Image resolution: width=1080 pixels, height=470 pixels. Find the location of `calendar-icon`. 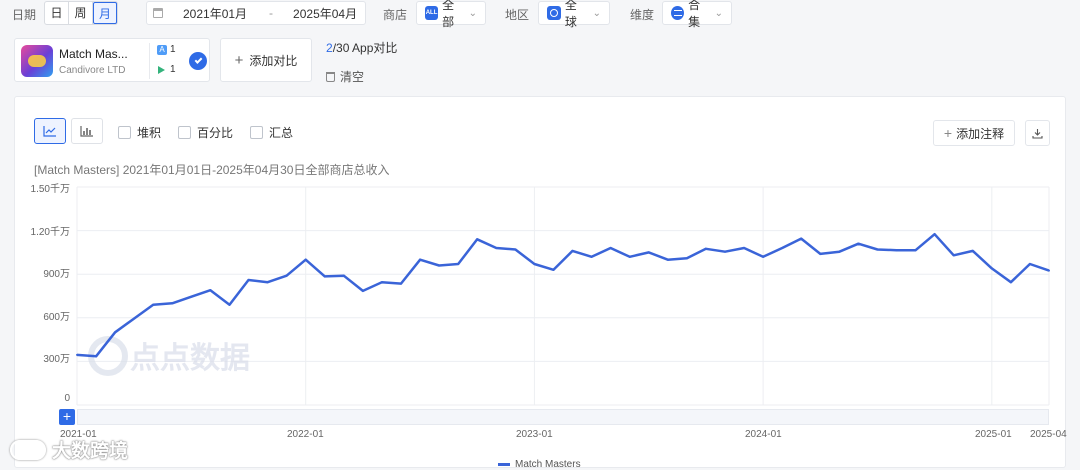

calendar-icon is located at coordinates (158, 13).